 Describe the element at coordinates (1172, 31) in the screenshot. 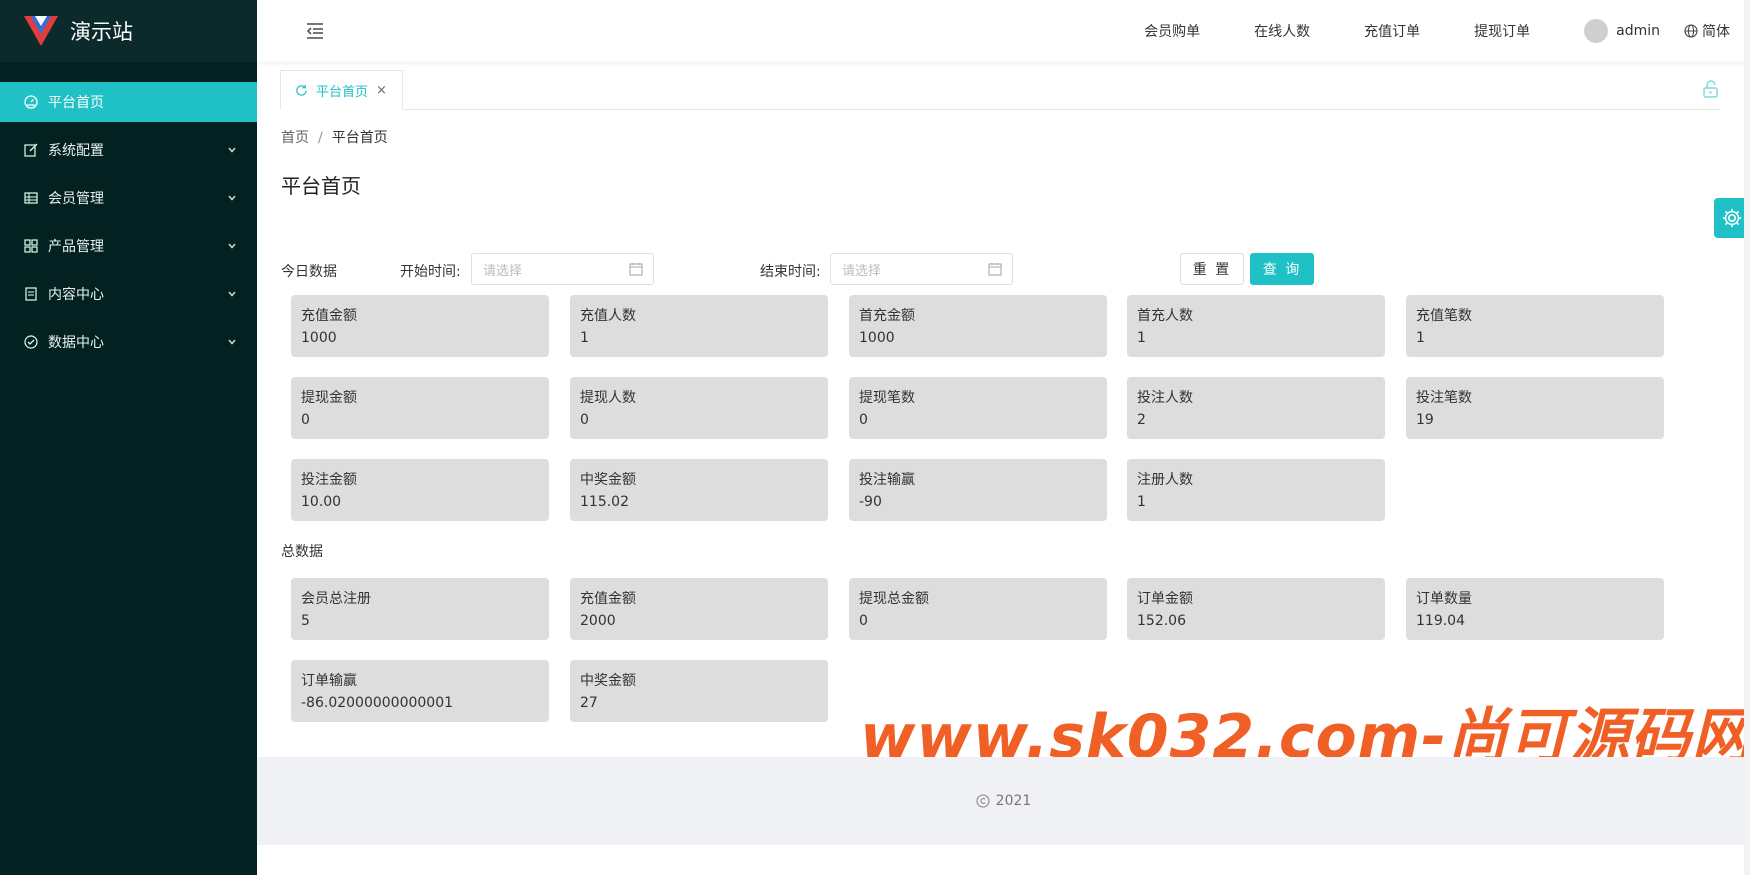

I see `nav-link-member-orders: 会员购单` at that location.